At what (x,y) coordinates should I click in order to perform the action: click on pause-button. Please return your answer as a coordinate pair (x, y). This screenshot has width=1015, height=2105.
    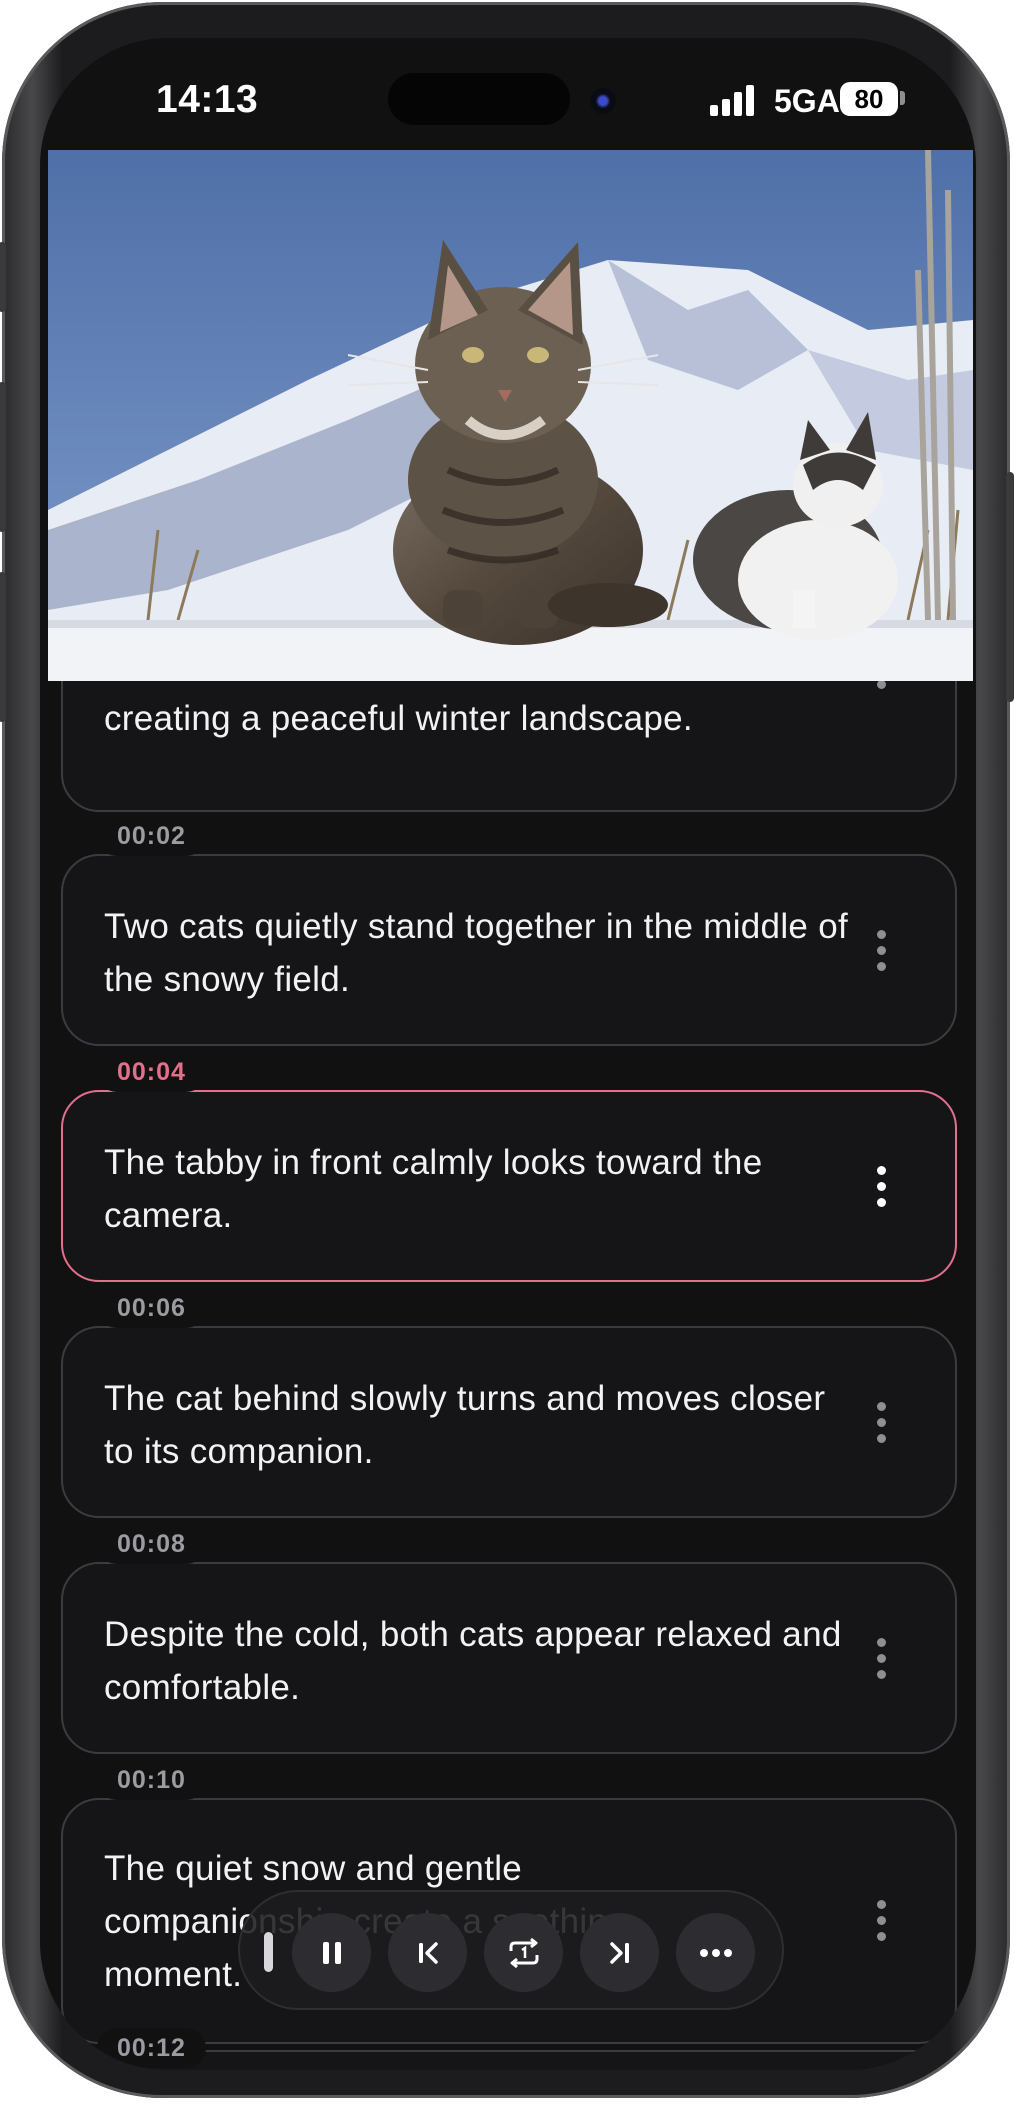
    Looking at the image, I should click on (331, 1952).